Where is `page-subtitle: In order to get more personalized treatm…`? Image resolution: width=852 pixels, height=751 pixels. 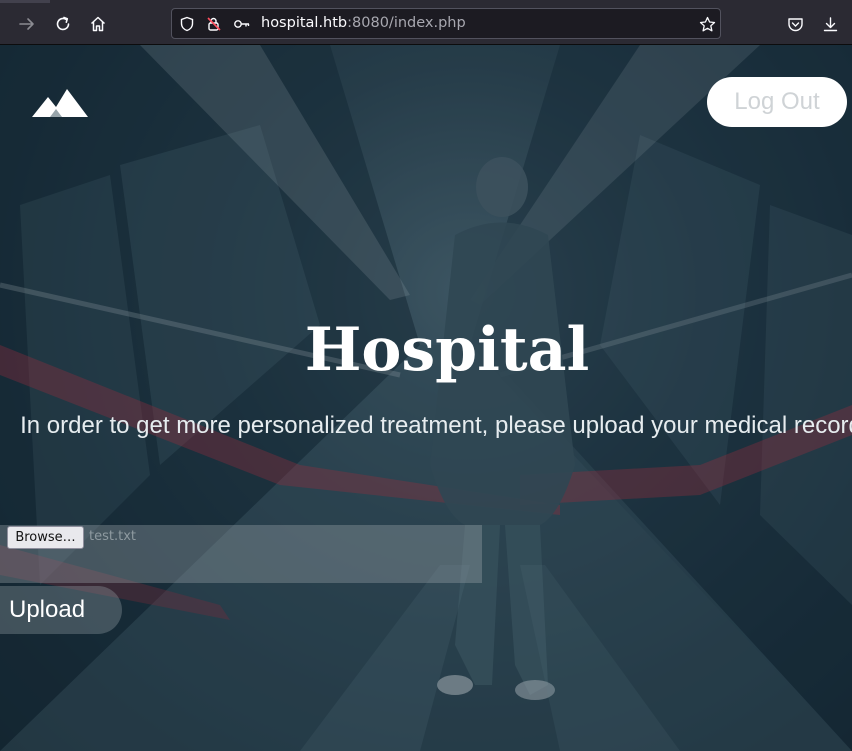 page-subtitle: In order to get more personalized treatm… is located at coordinates (436, 425).